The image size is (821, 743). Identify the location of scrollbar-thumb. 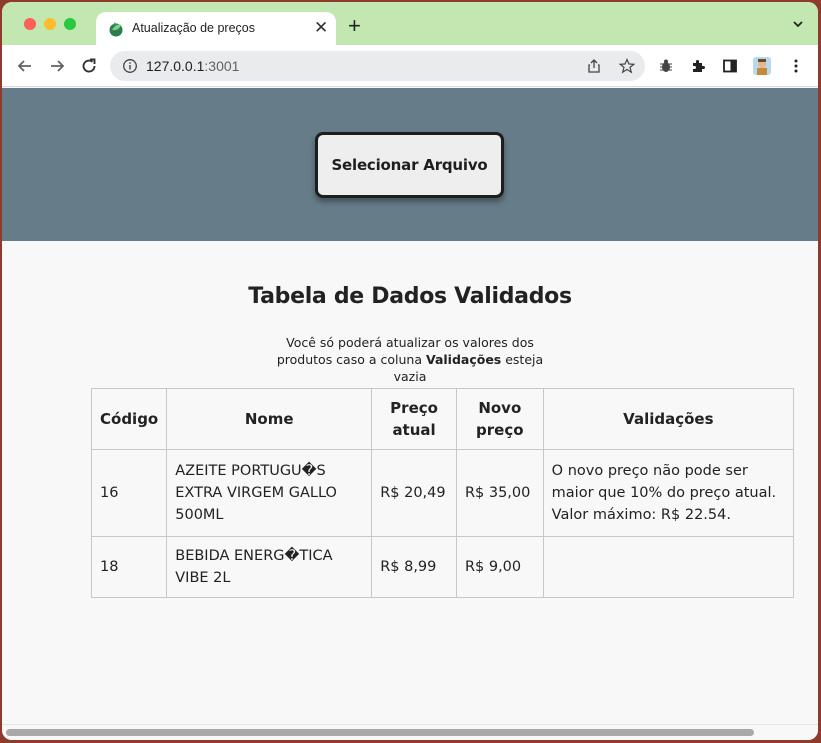
(380, 732).